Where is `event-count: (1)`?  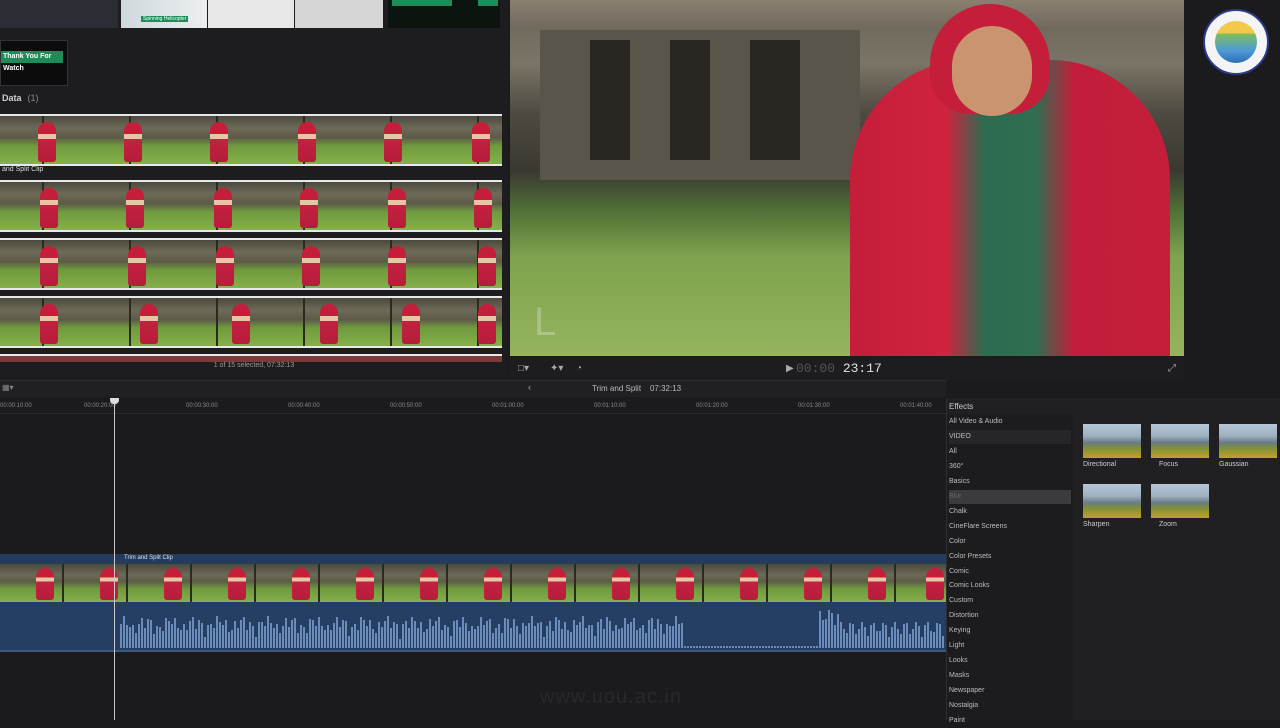 event-count: (1) is located at coordinates (33, 98).